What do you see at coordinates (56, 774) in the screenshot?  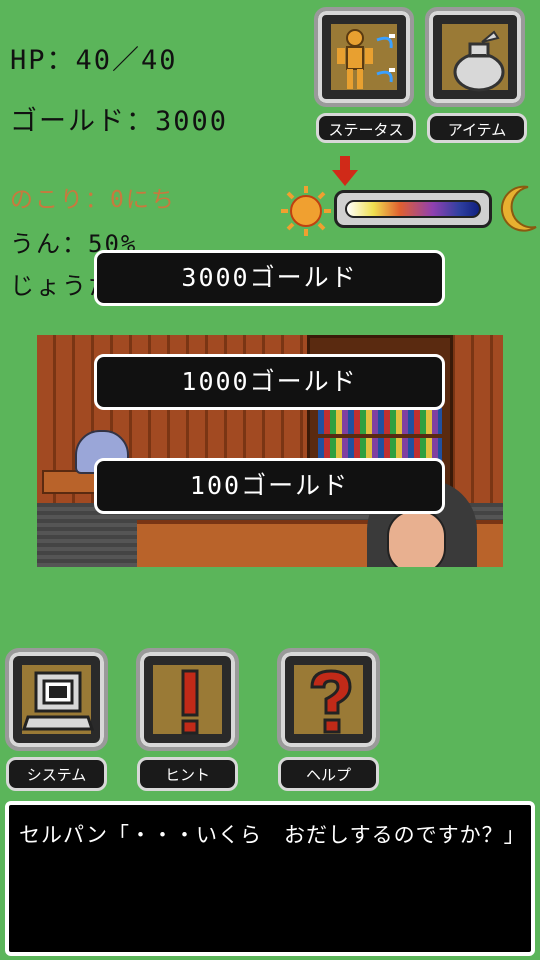 I see `system-button-label: システム` at bounding box center [56, 774].